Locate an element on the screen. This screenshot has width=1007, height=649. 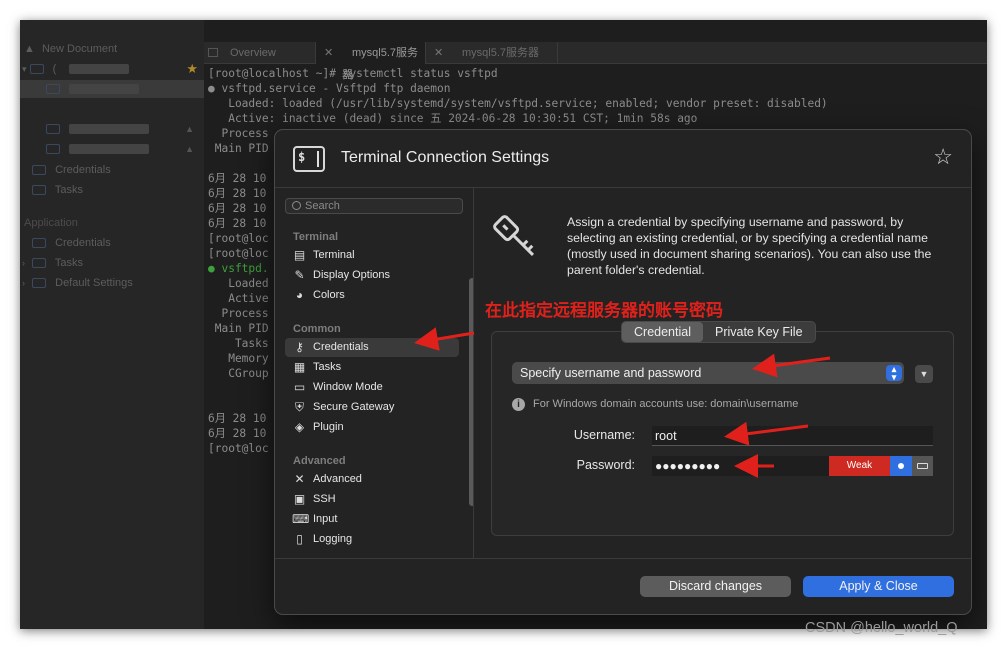
nav-item-tasks: ▦ Tasks is located at coordinates (372, 367).